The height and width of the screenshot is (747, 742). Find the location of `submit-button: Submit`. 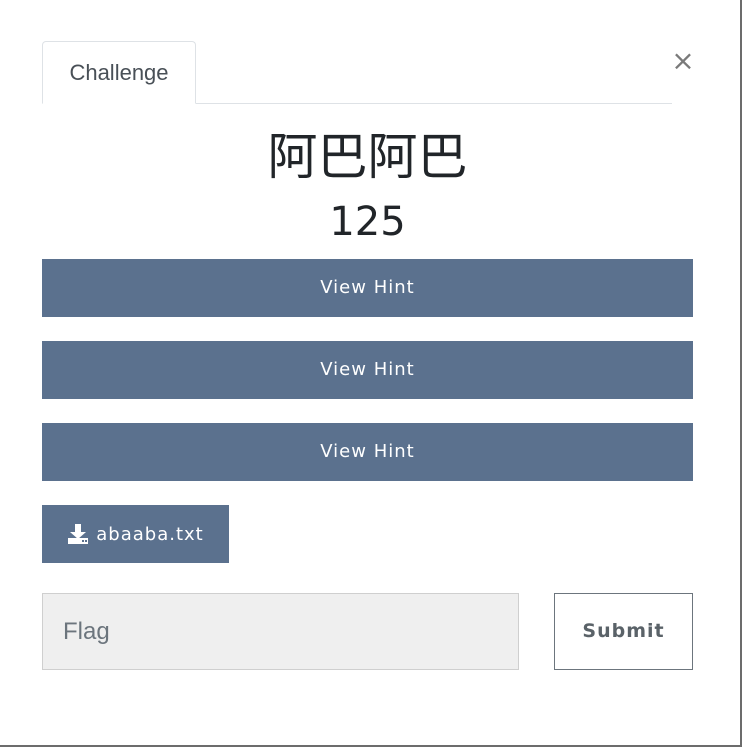

submit-button: Submit is located at coordinates (623, 631).